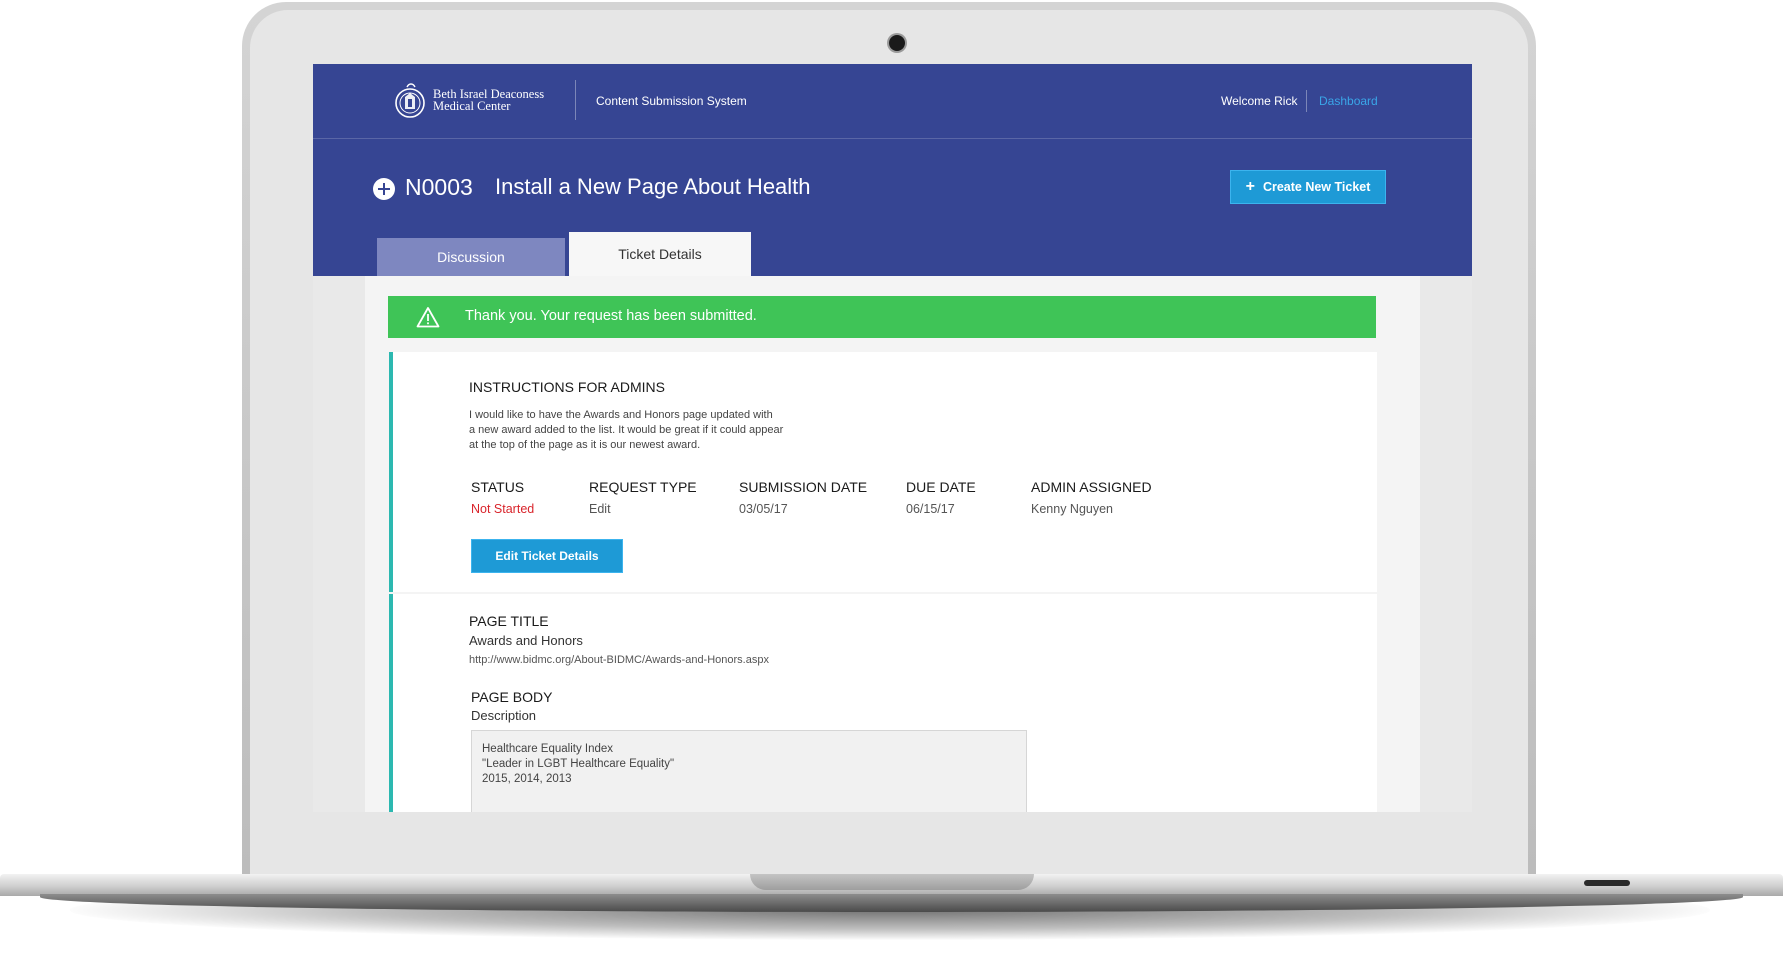  What do you see at coordinates (578, 764) in the screenshot?
I see `page-body-line: "Leader in LGBT Healthcare Equality"` at bounding box center [578, 764].